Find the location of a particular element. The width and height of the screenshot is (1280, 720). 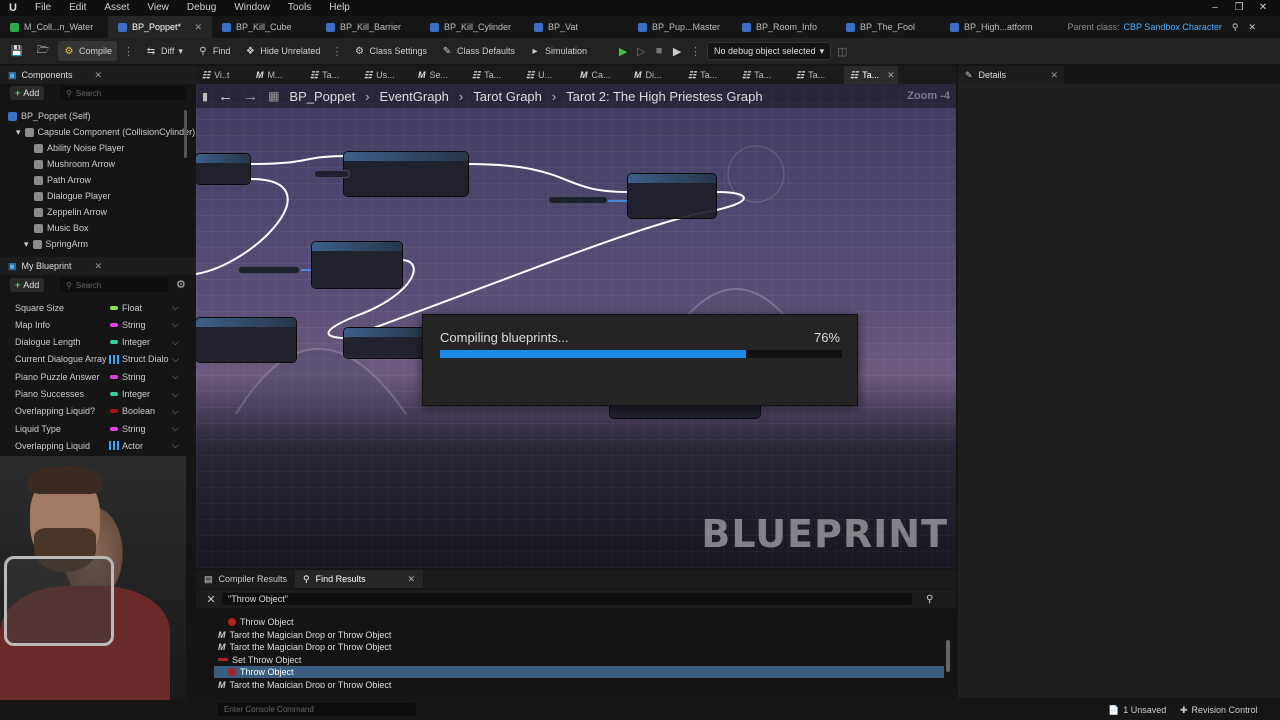

compile-button: ⚙ Compile is located at coordinates (88, 51).